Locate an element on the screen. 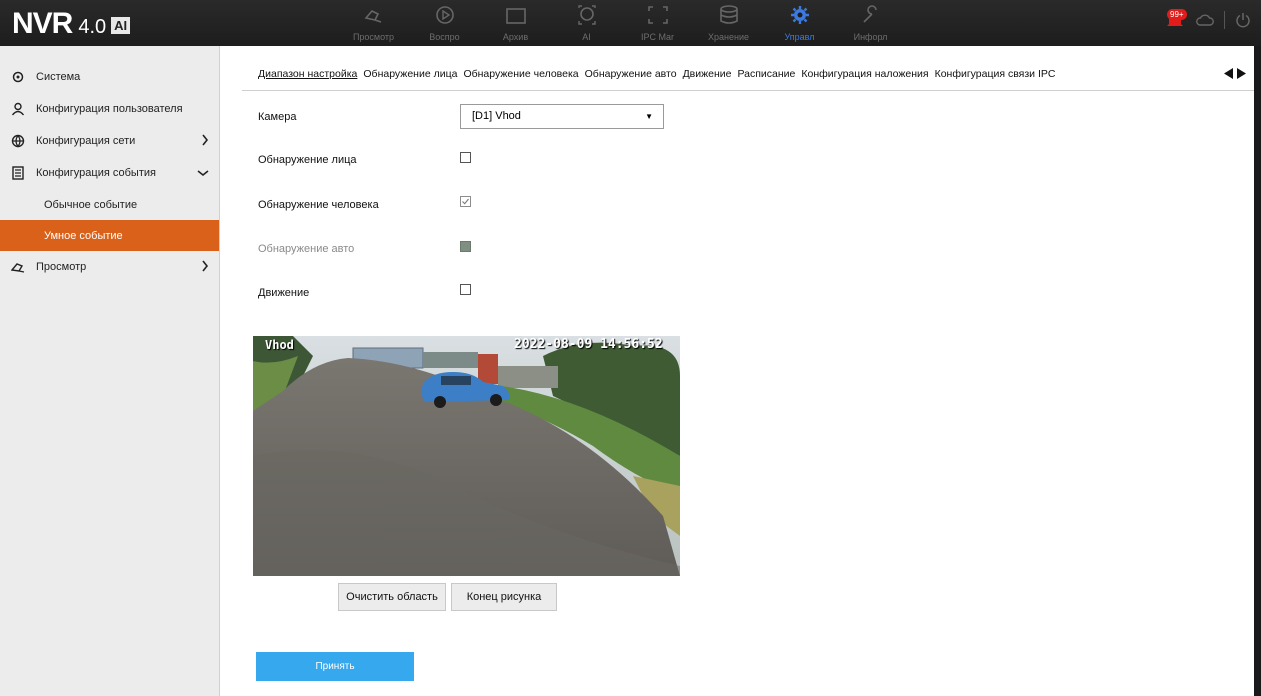  sidebar-item-label: Конфигурация сети is located at coordinates (86, 141).